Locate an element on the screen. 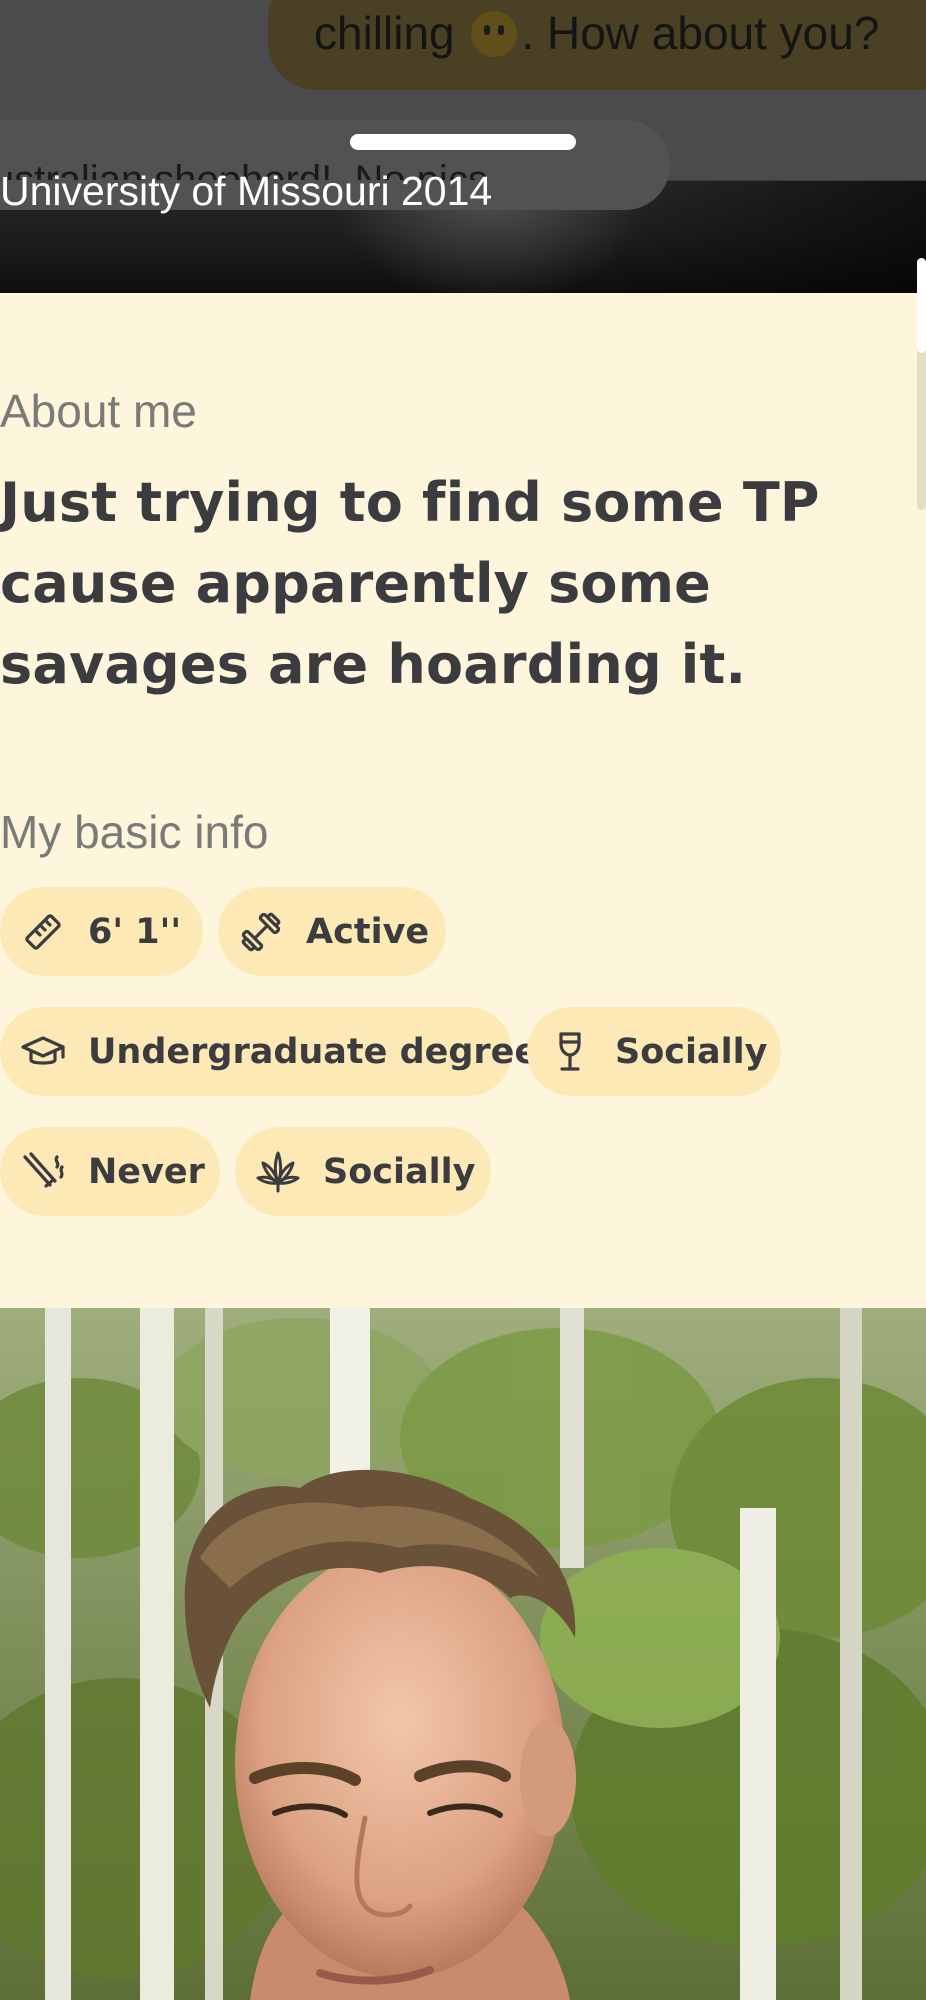 This screenshot has height=2000, width=926. cigarette-icon is located at coordinates (43, 1169).